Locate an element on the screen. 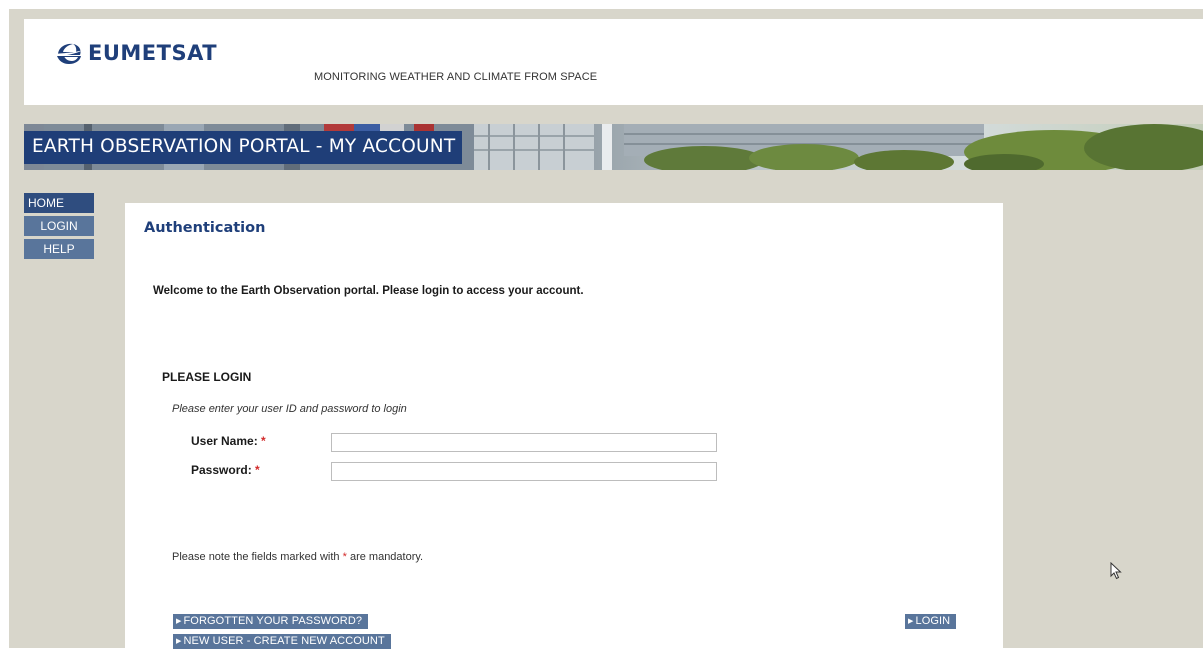 The height and width of the screenshot is (649, 1203). page-title: Authentication is located at coordinates (205, 228).